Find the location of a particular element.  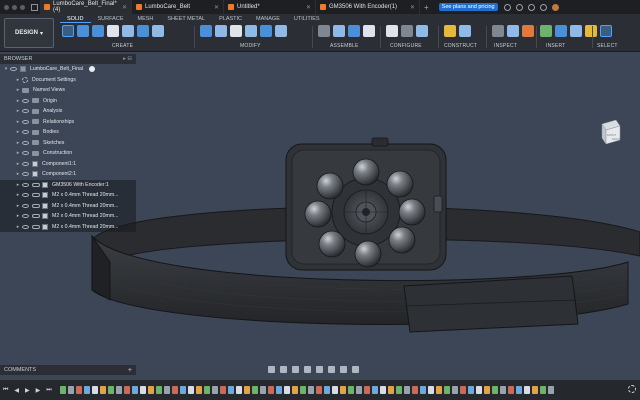

configuration-icon is located at coordinates (422, 31).